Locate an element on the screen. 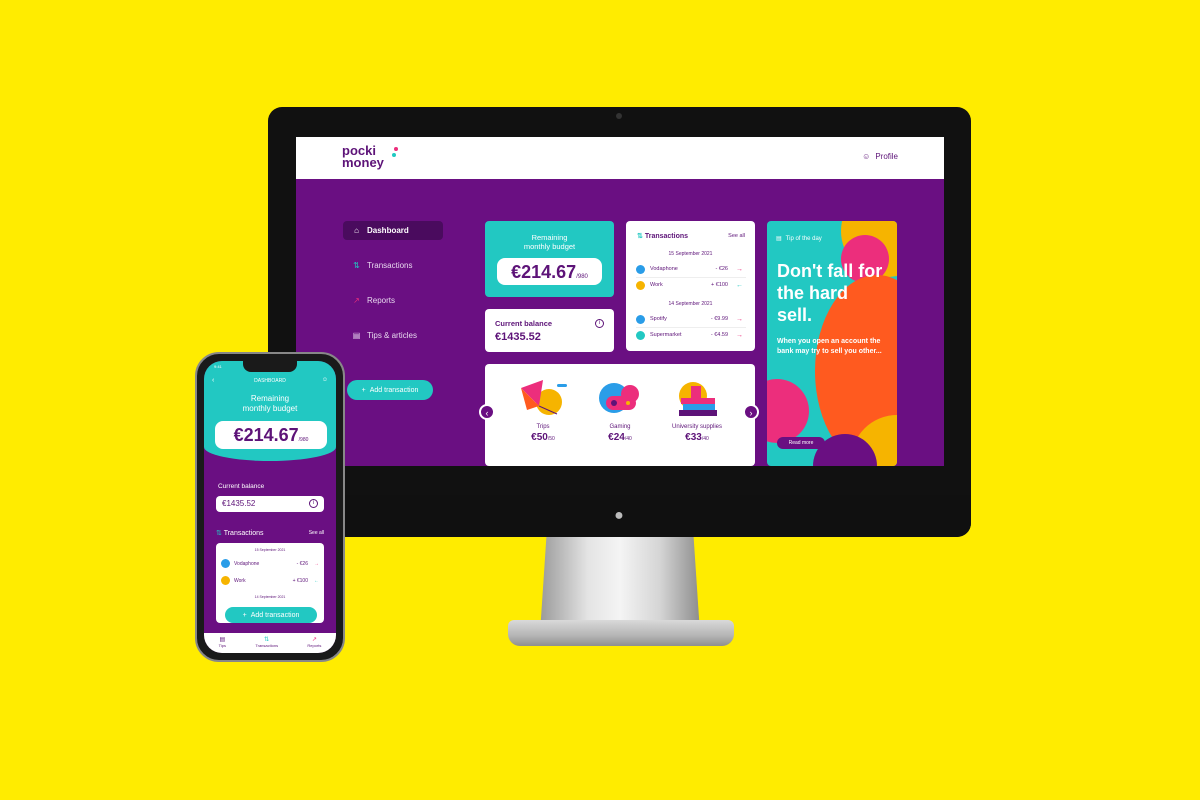 The width and height of the screenshot is (1200, 800). transaction-row: Spotify - €9.99 → is located at coordinates (691, 319).